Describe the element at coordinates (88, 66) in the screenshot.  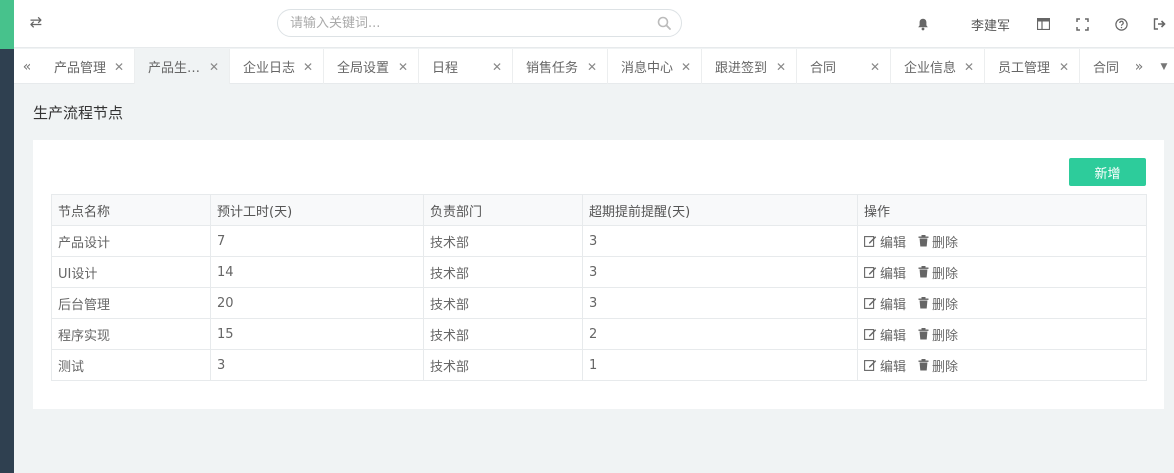
I see `tab-item: 产品管理 ✕` at that location.